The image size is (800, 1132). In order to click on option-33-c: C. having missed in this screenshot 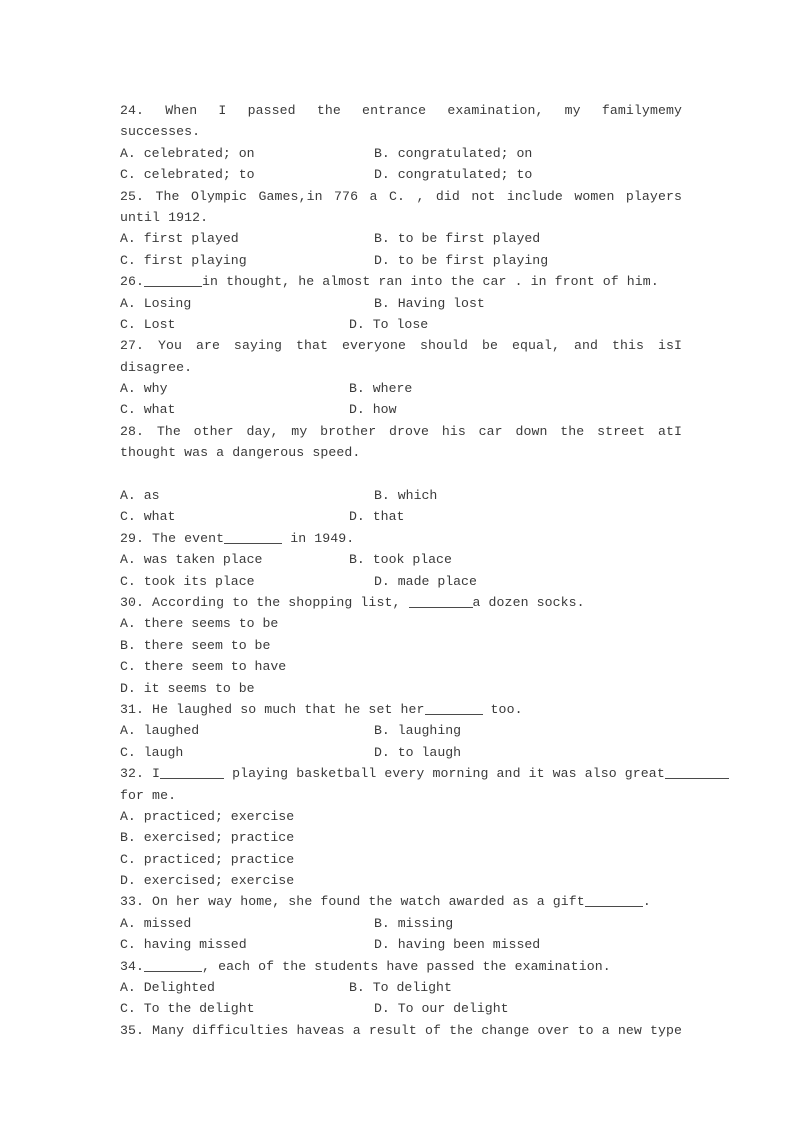, I will do `click(183, 944)`.